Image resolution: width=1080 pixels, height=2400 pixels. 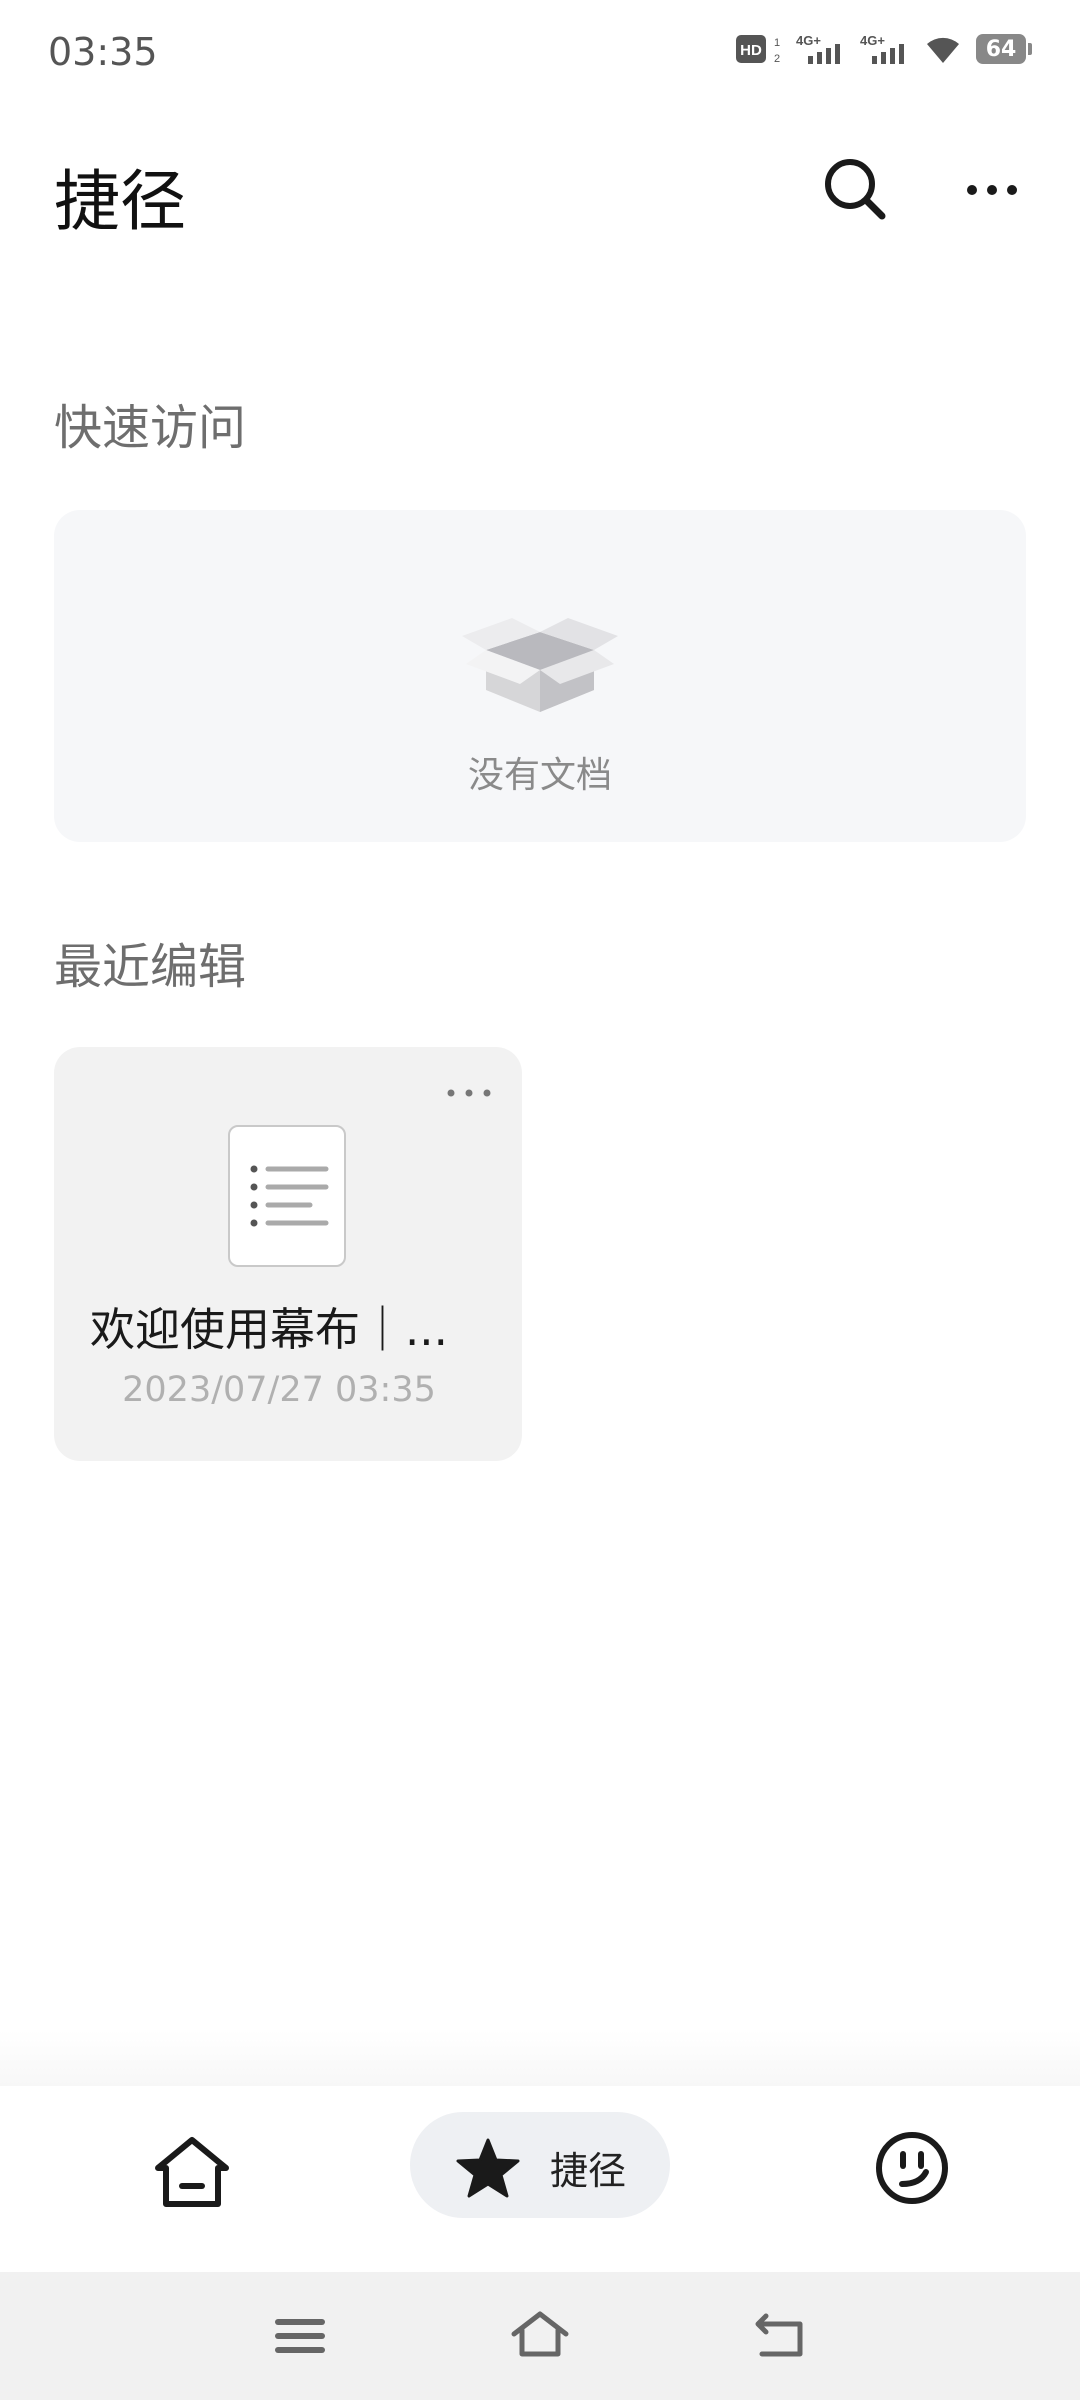 I want to click on nav-back-button, so click(x=780, y=2336).